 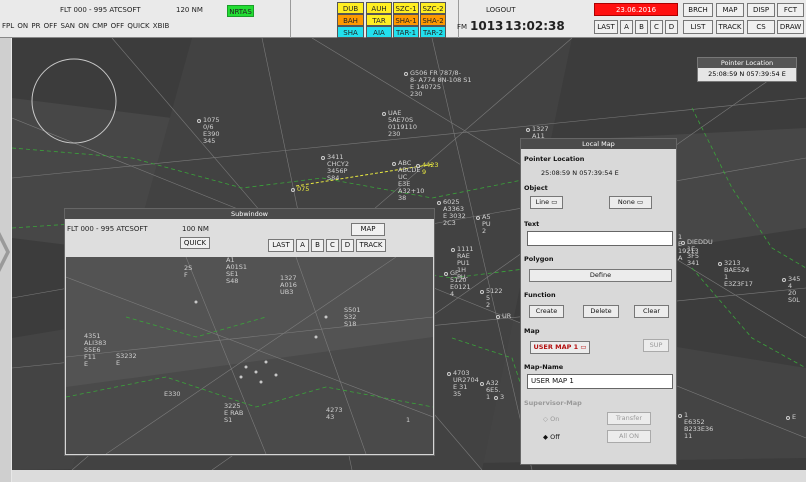 I want to click on tile-bah: BAH, so click(x=350, y=20).